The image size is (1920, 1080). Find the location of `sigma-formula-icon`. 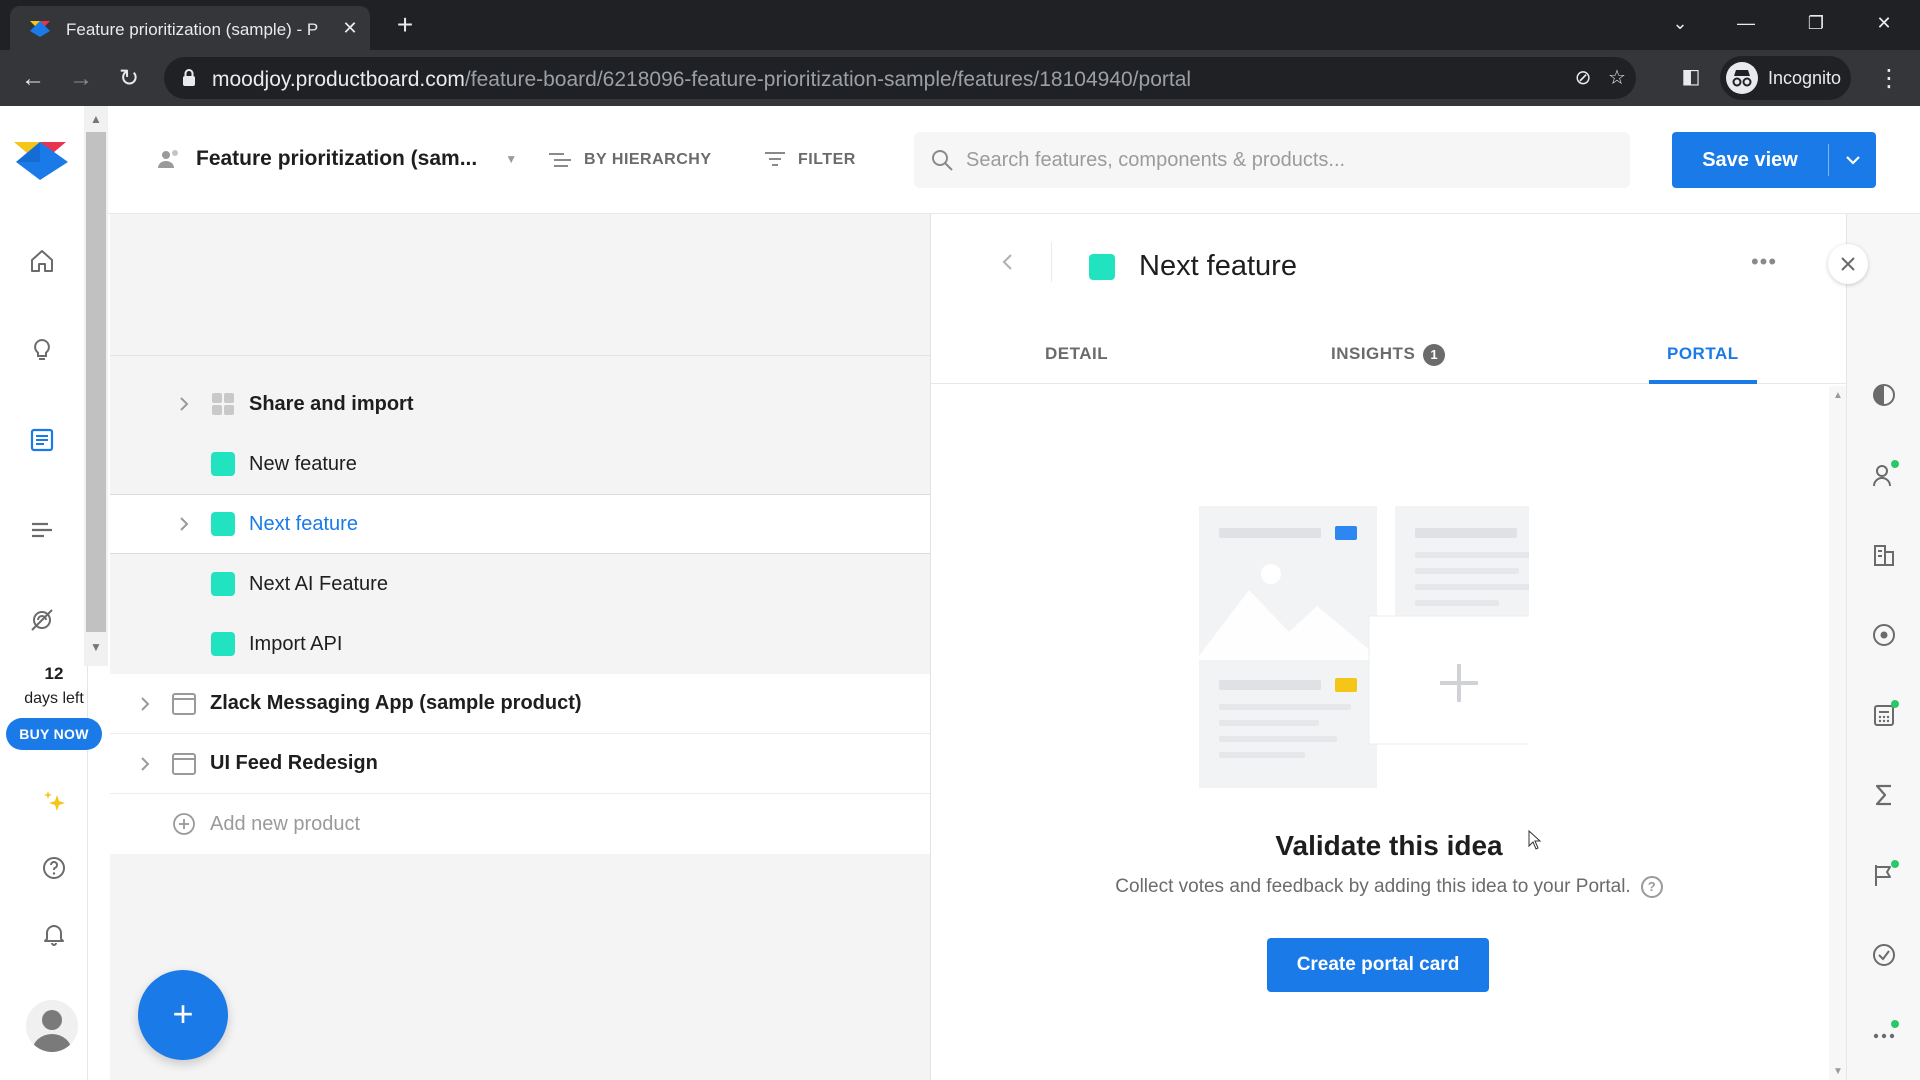

sigma-formula-icon is located at coordinates (1884, 795).